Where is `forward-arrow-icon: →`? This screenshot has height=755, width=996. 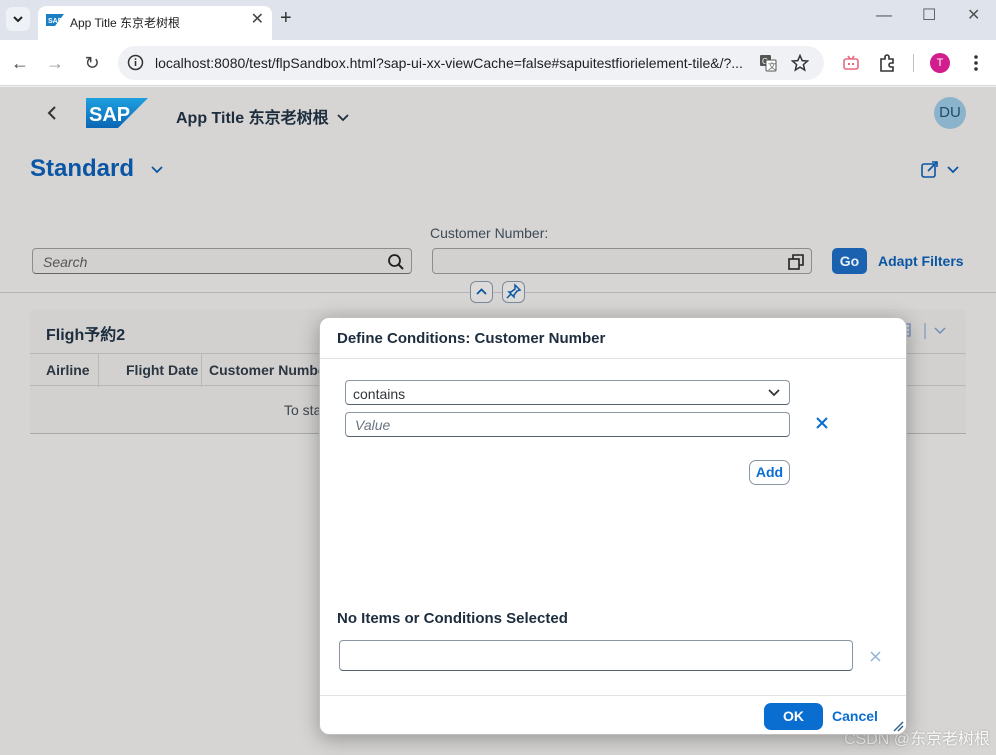
forward-arrow-icon: → is located at coordinates (55, 63).